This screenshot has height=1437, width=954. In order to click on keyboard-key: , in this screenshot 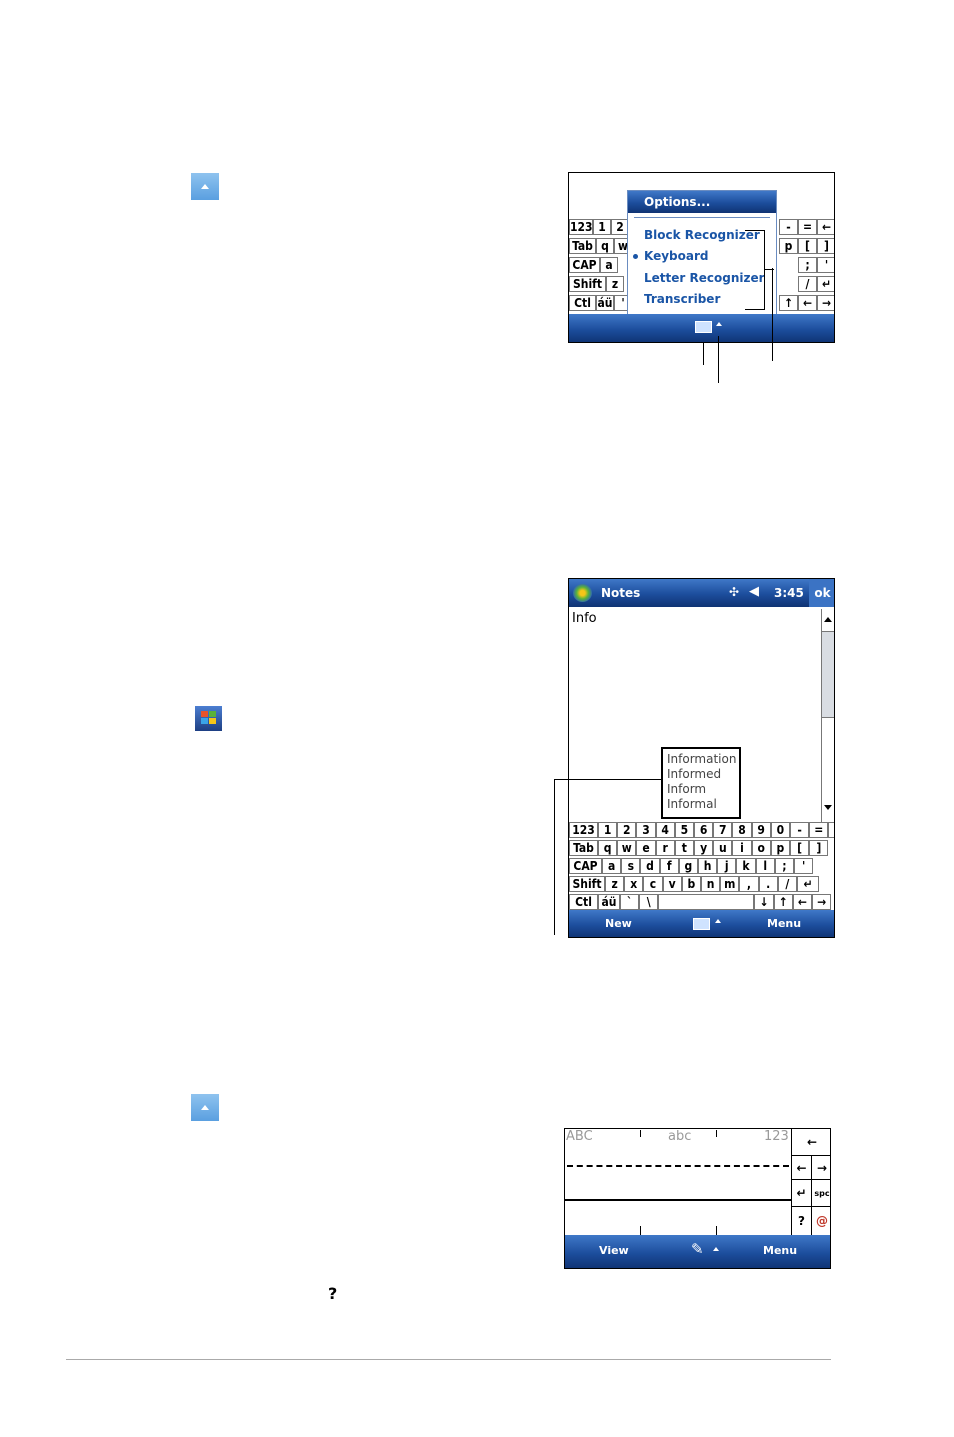, I will do `click(749, 884)`.